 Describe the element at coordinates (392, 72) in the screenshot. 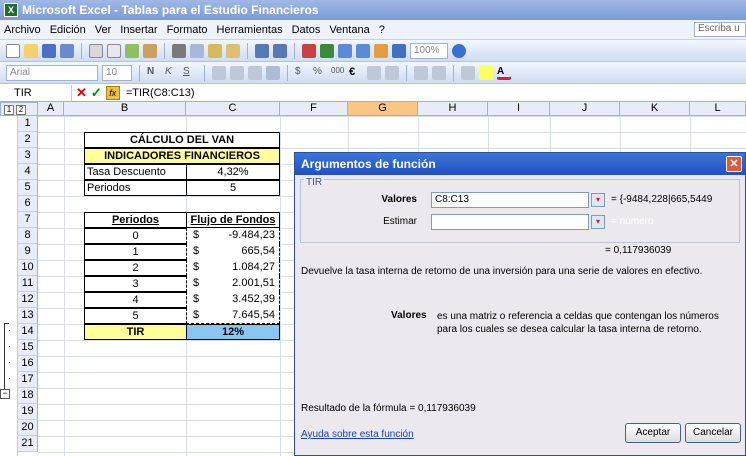

I see `decrease-decimal-icon` at that location.